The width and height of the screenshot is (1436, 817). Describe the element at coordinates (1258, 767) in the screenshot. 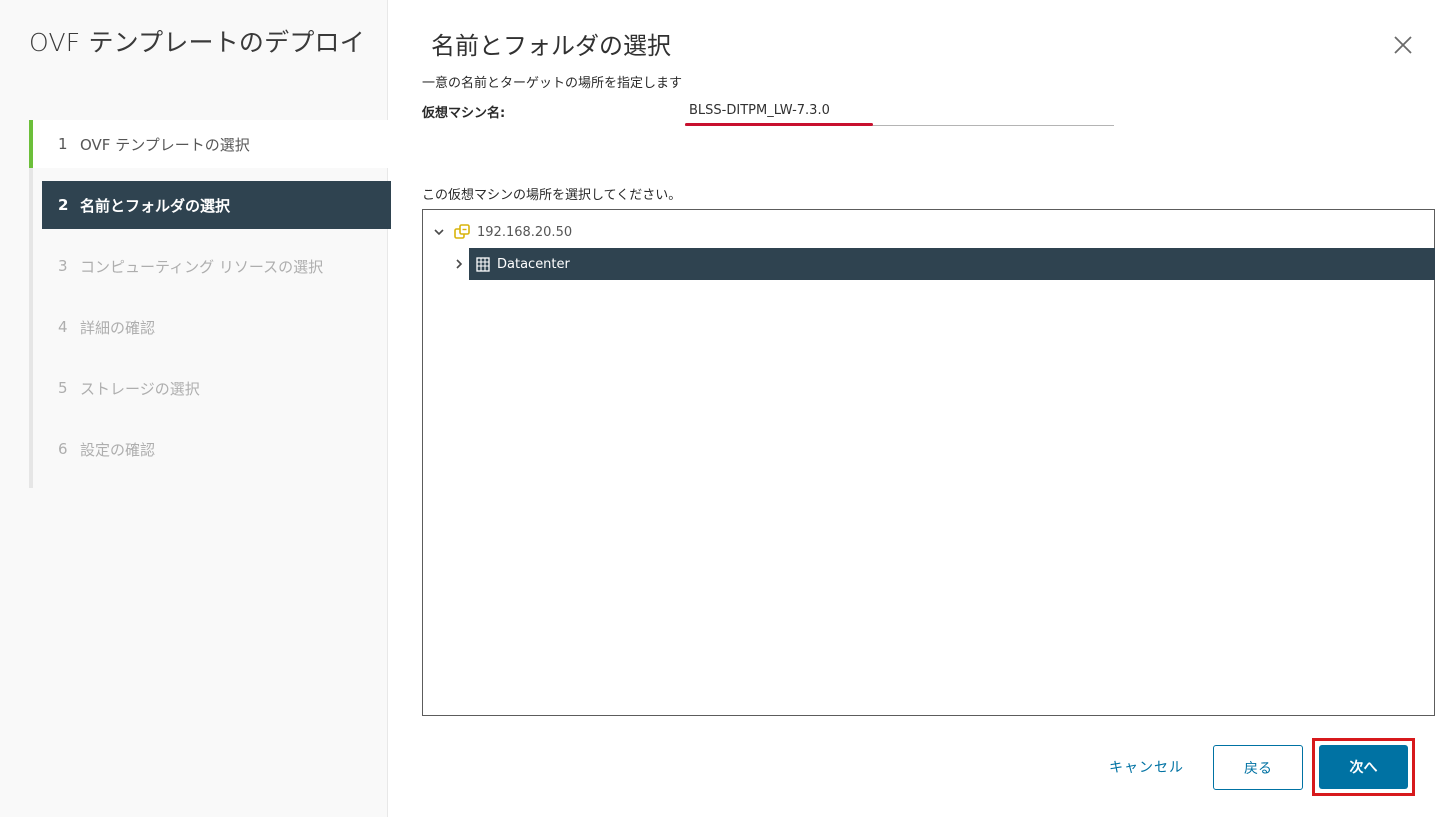

I see `back-button: 戻る` at that location.